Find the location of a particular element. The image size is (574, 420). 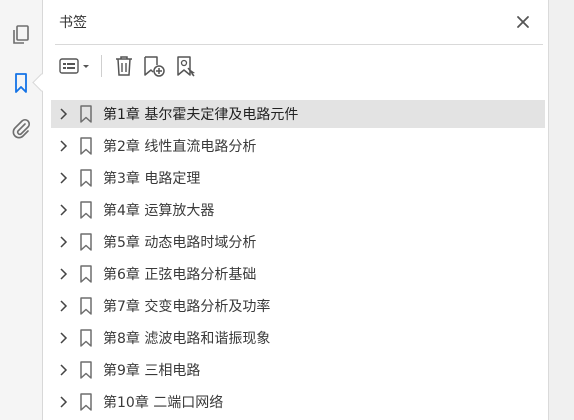

bookmark-label: 第3章 电路定理 is located at coordinates (152, 179).